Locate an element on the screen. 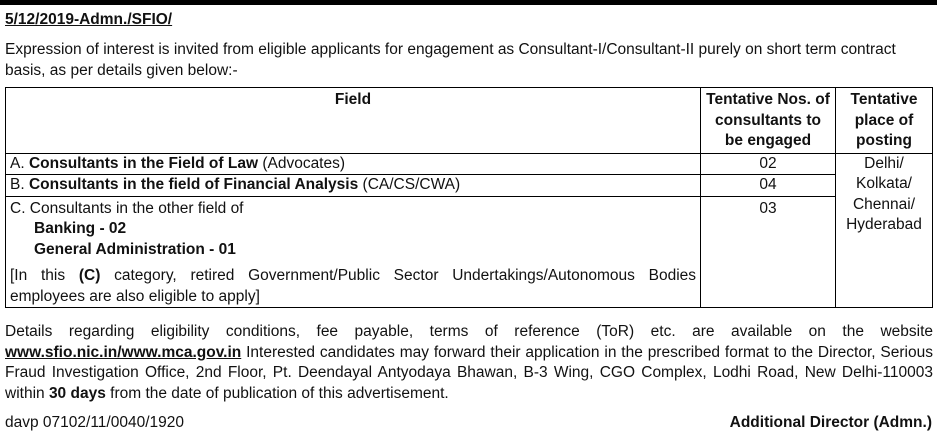  header-place: Tentative place of posting is located at coordinates (884, 120).